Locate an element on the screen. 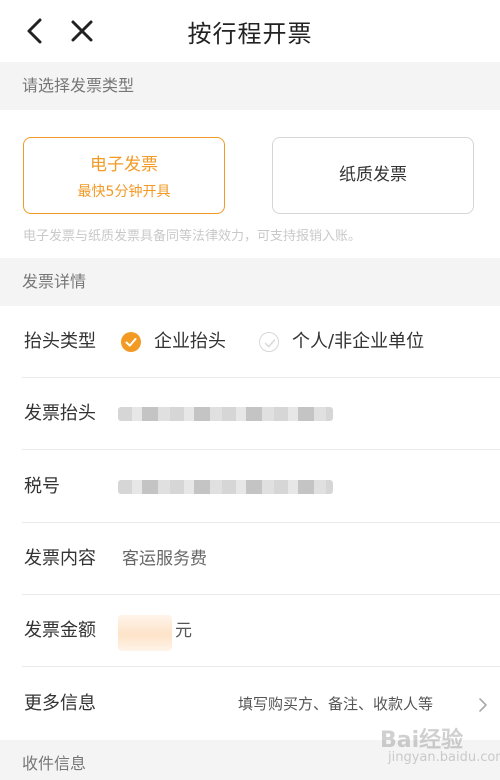  invoice-amount-row: 发票金额 元 is located at coordinates (250, 631).